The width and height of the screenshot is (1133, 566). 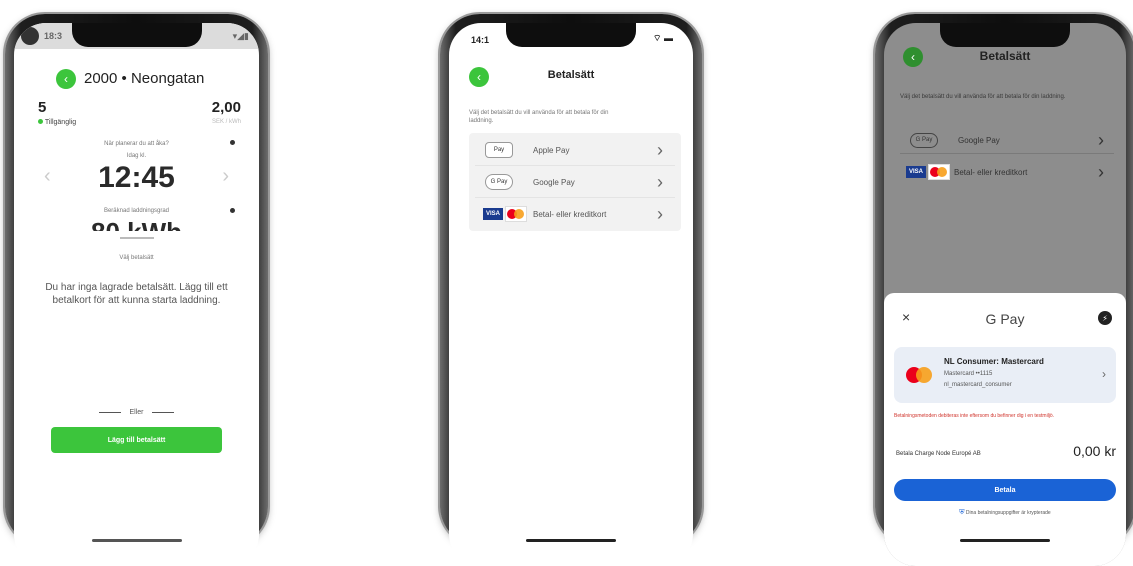 I want to click on or-divider: Eller, so click(x=136, y=412).